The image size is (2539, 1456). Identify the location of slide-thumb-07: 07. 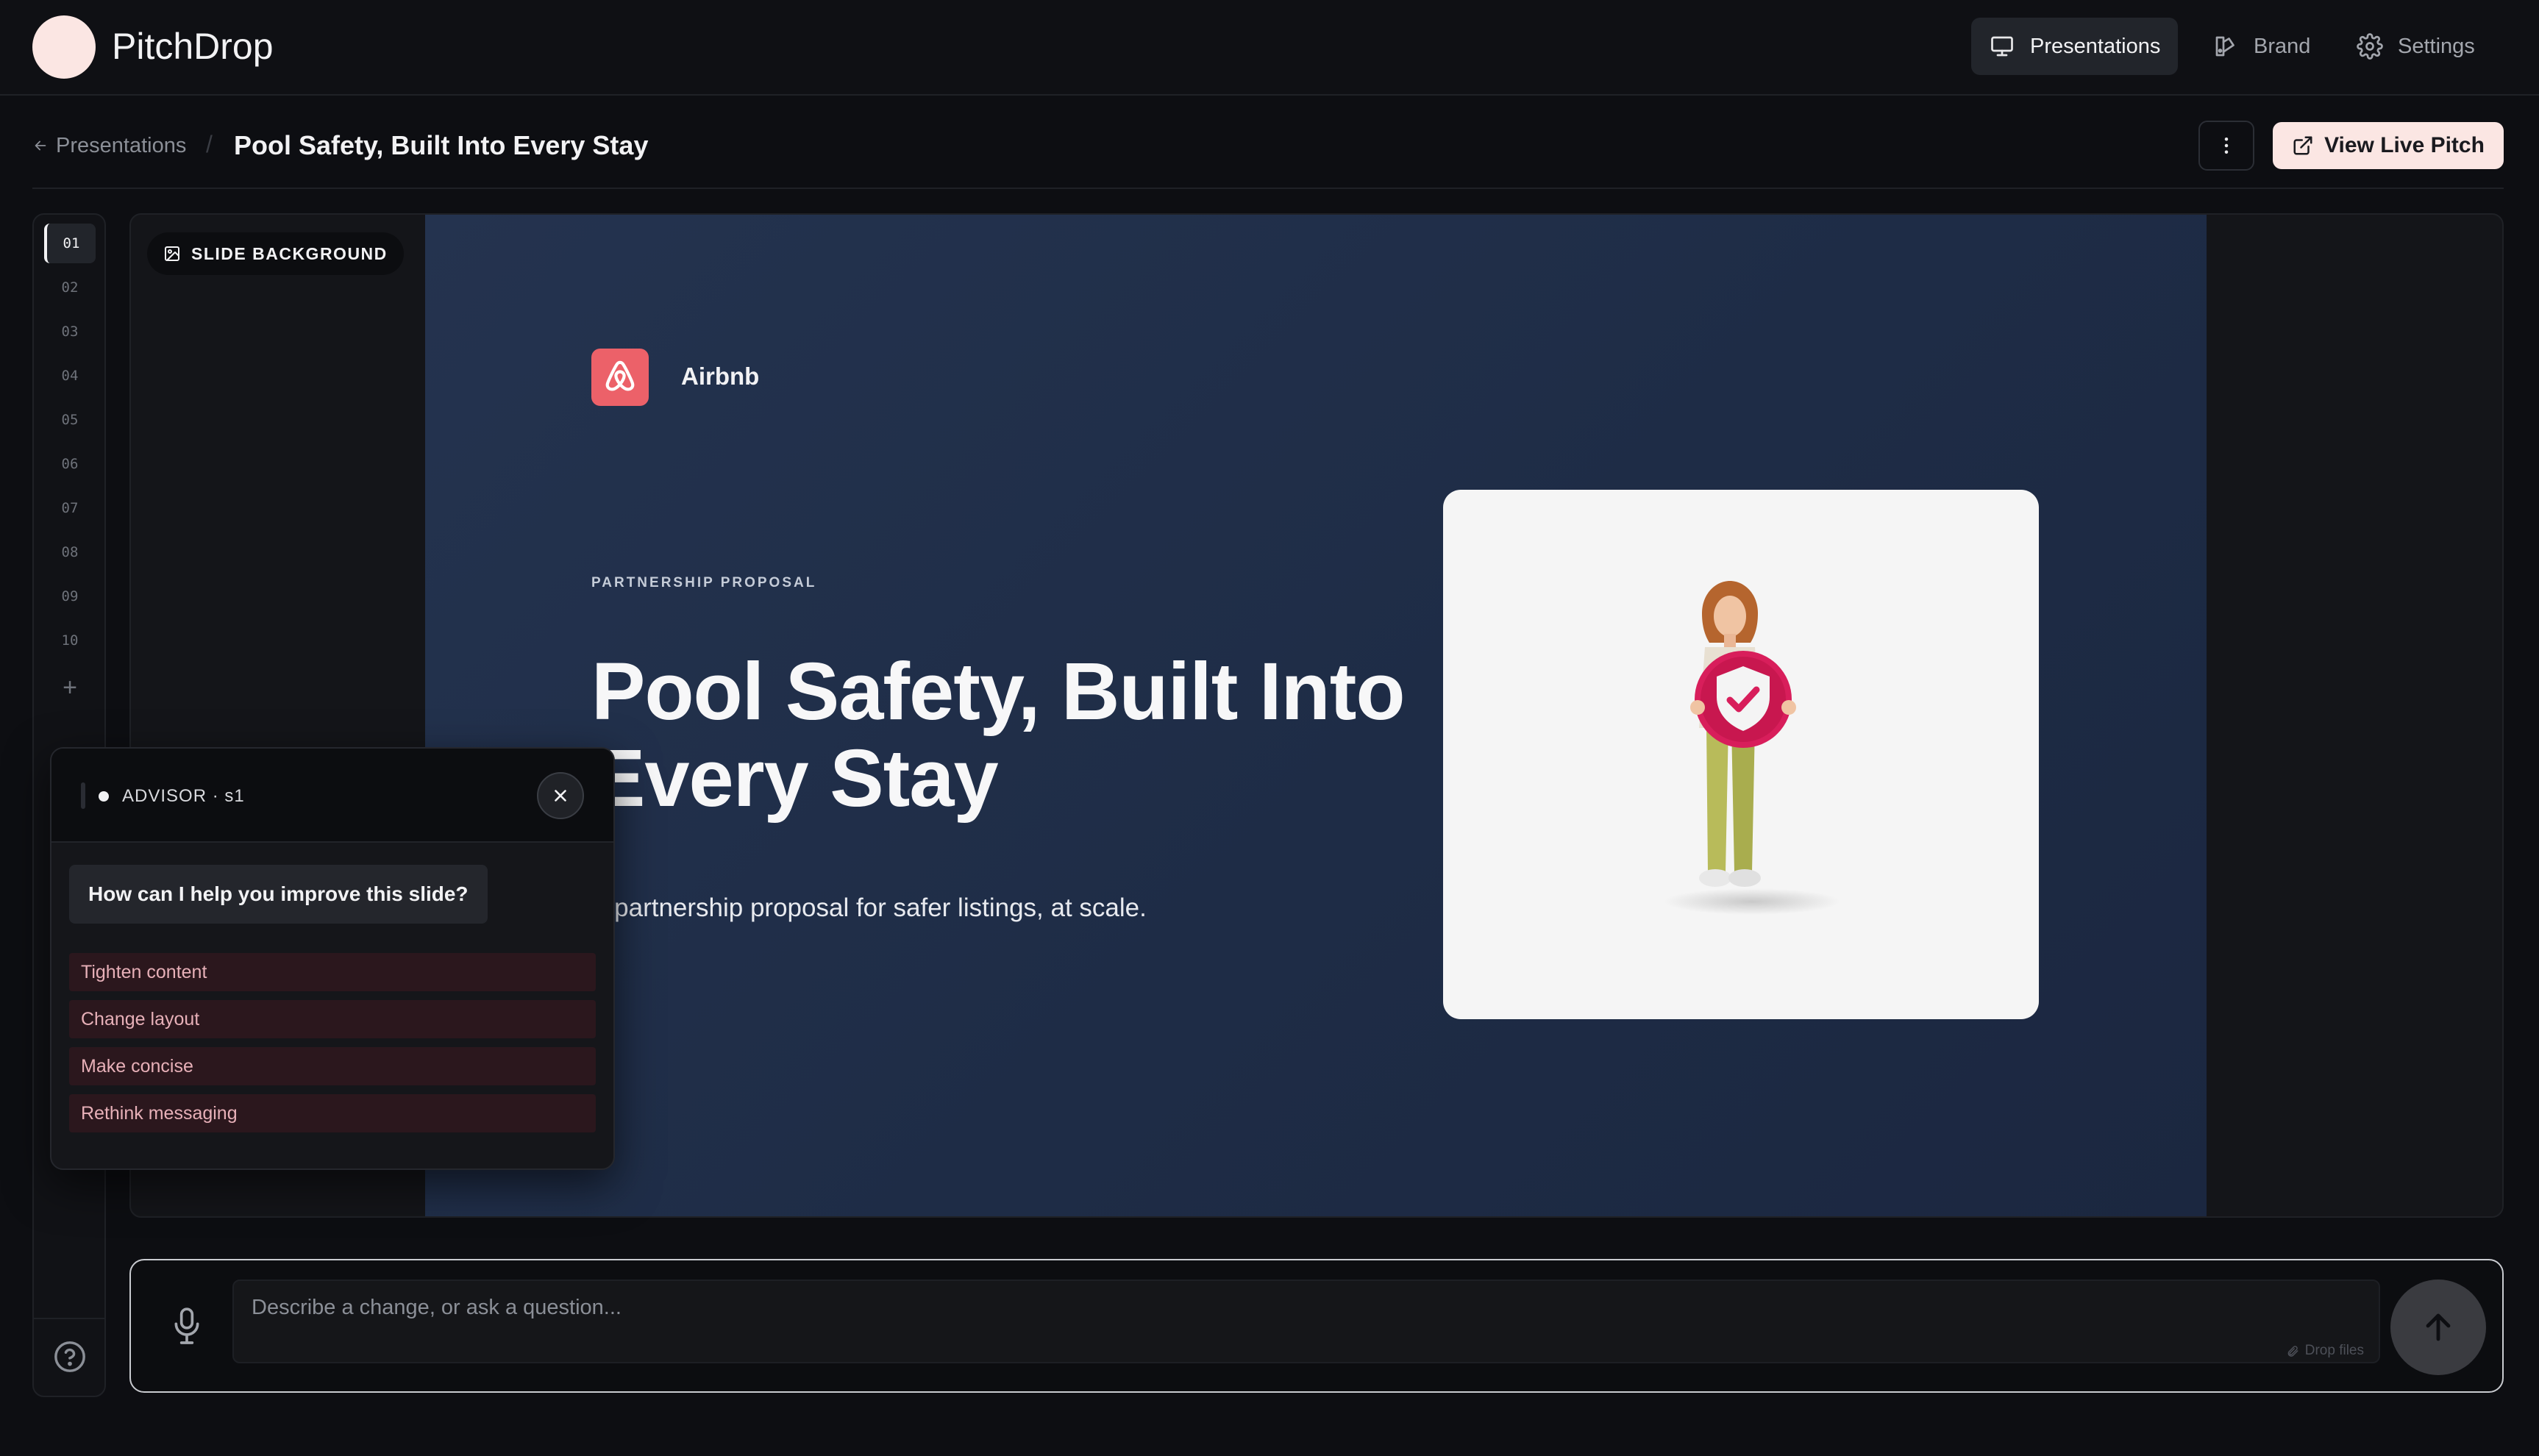
(70, 508).